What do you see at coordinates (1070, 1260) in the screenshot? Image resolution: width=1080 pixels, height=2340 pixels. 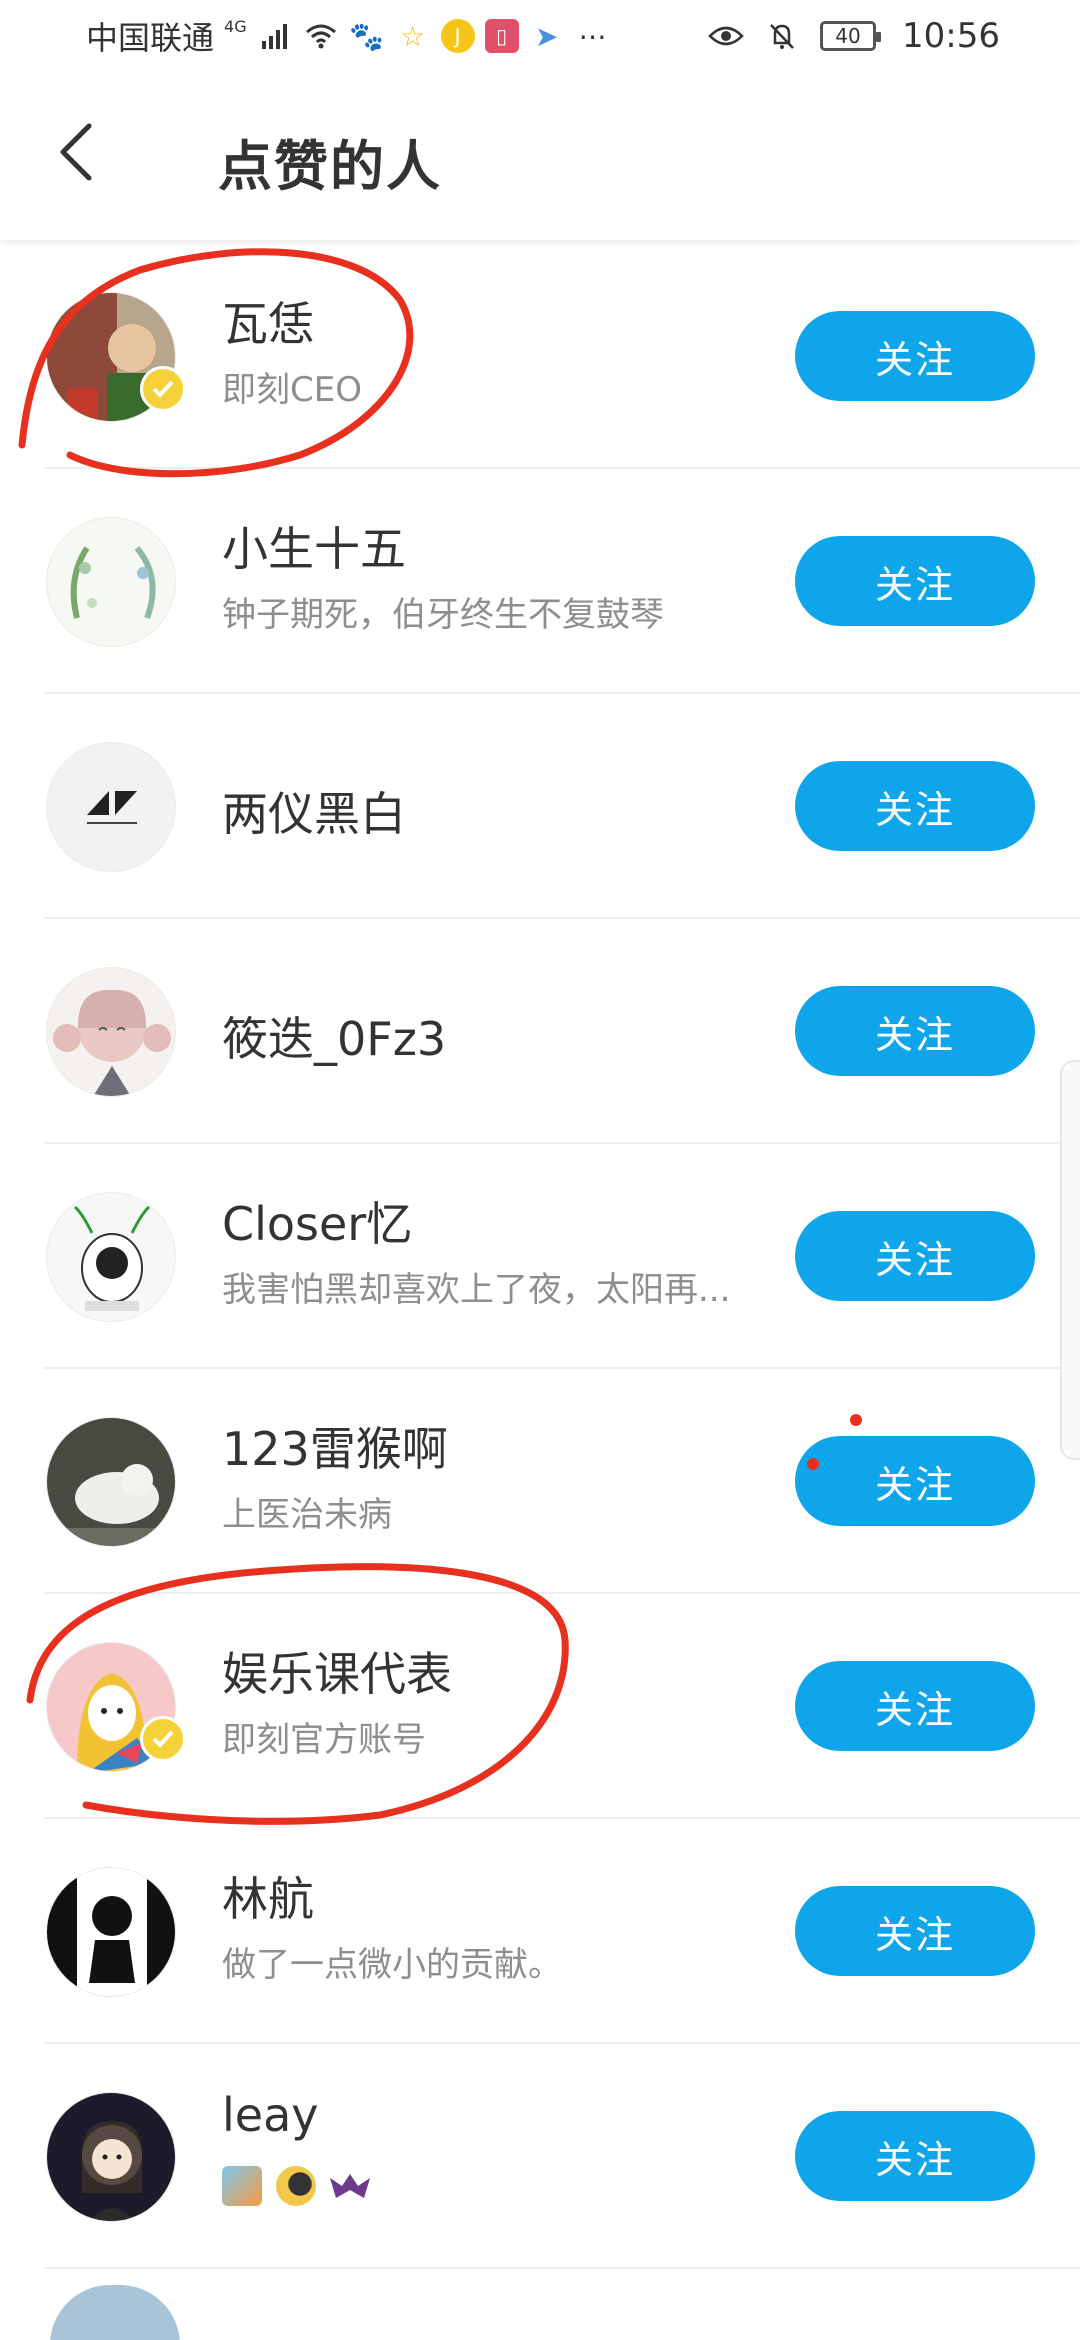 I see `side-drawer-handle` at bounding box center [1070, 1260].